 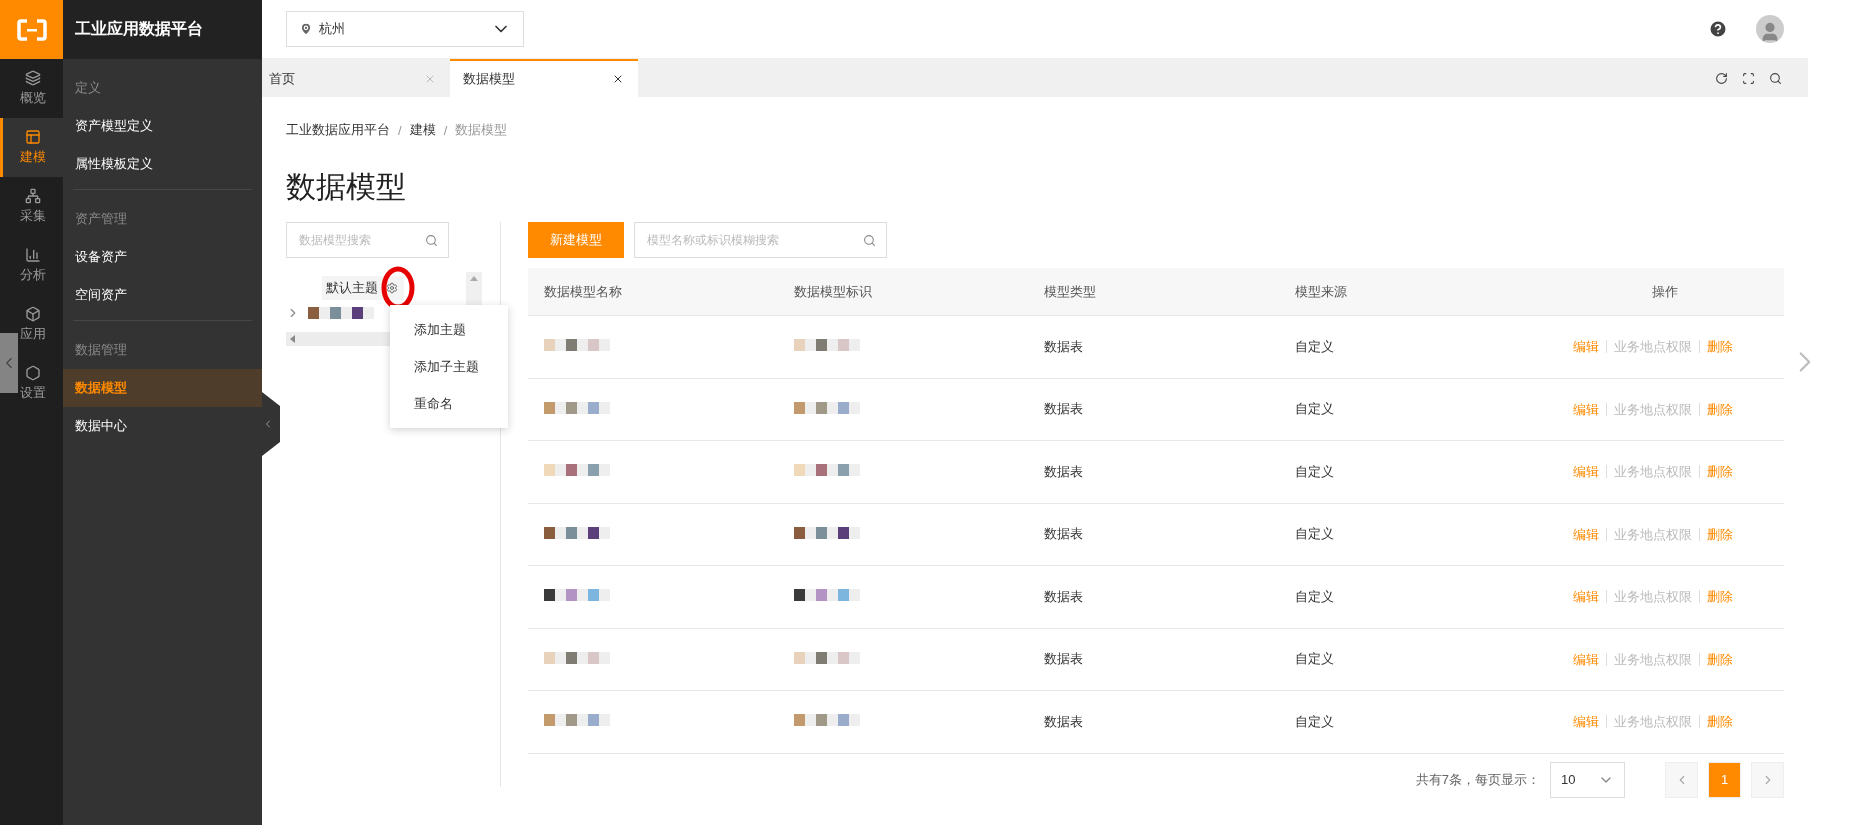 I want to click on rail-item: 建模, so click(x=31, y=147).